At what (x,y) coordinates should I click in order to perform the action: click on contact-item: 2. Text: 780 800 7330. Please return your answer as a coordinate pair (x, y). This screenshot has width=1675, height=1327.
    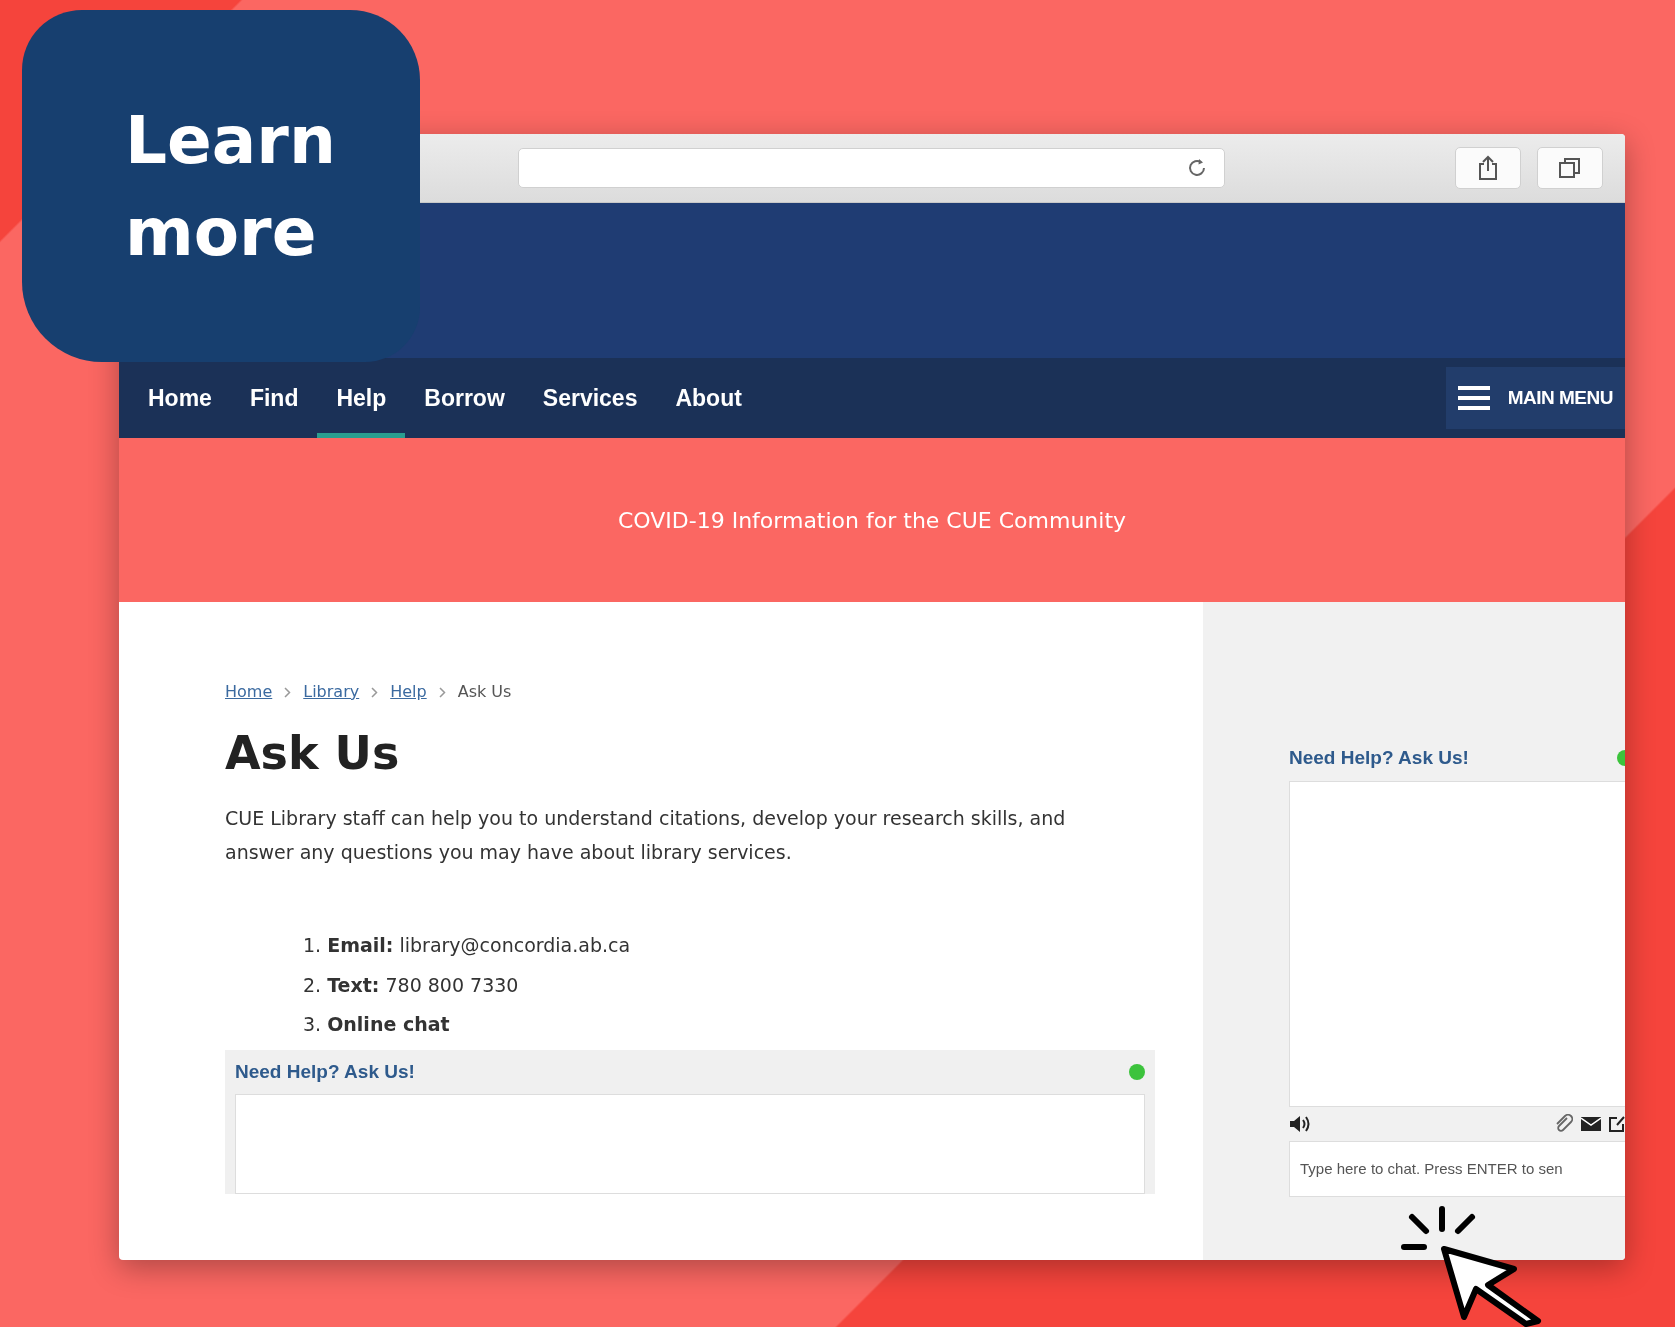
    Looking at the image, I should click on (411, 985).